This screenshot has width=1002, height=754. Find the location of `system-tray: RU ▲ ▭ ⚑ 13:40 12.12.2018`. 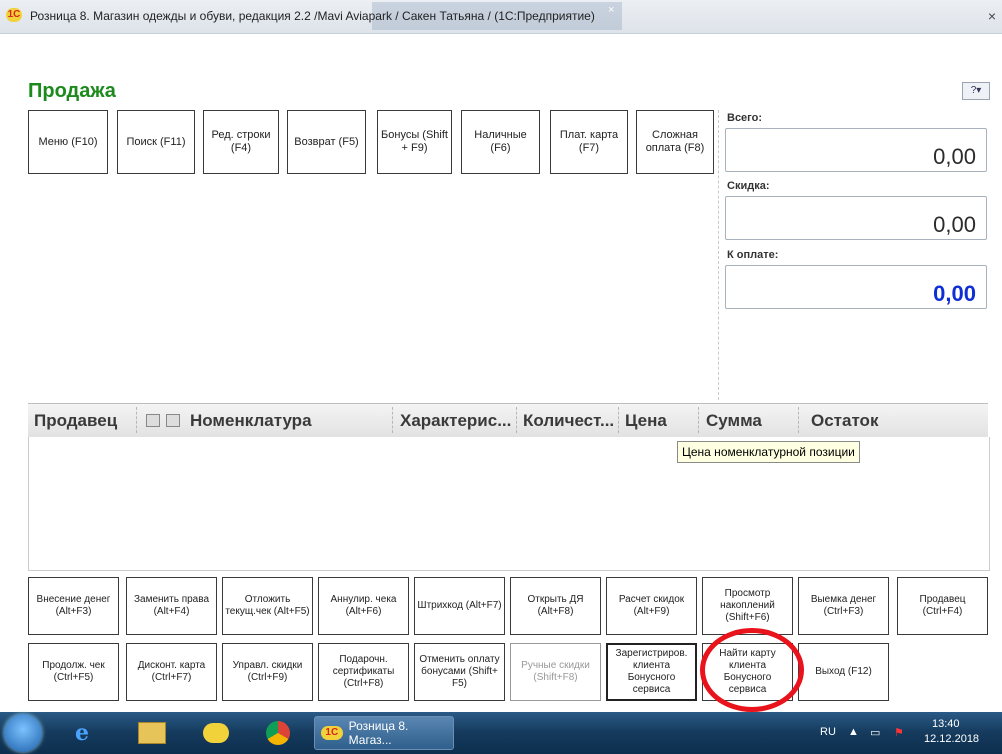

system-tray: RU ▲ ▭ ⚑ 13:40 12.12.2018 is located at coordinates (906, 733).